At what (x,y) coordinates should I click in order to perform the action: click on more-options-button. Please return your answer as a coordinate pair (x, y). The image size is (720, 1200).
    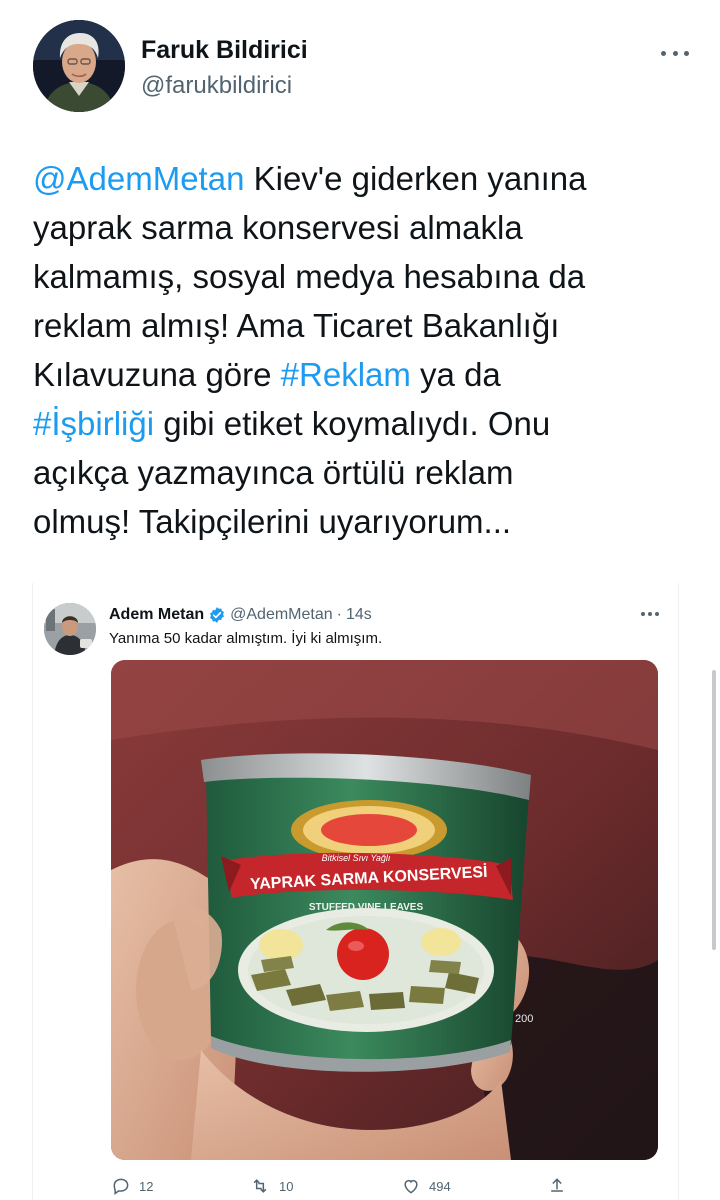
    Looking at the image, I should click on (675, 53).